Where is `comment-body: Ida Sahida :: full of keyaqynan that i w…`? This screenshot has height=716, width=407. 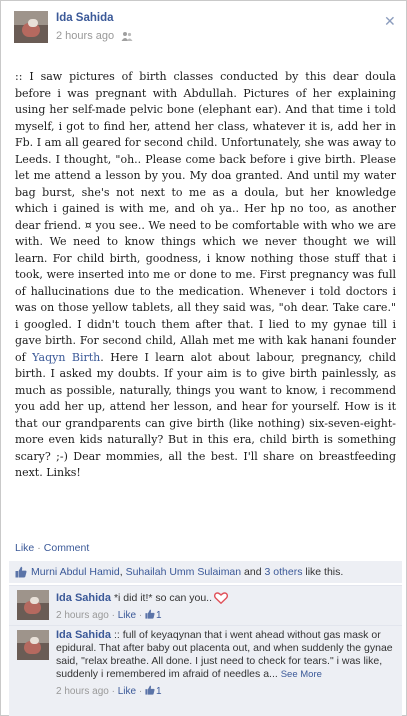 comment-body: Ida Sahida :: full of keyaqynan that i w… is located at coordinates (225, 663).